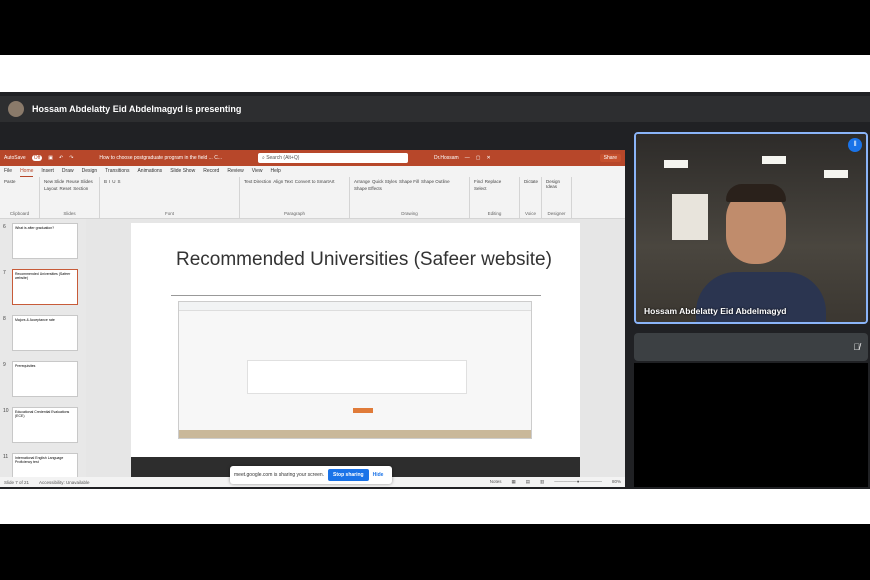 The height and width of the screenshot is (580, 870). What do you see at coordinates (42, 414) in the screenshot?
I see `thumbnail-title: Educational Credential Evaluations (ECE)` at bounding box center [42, 414].